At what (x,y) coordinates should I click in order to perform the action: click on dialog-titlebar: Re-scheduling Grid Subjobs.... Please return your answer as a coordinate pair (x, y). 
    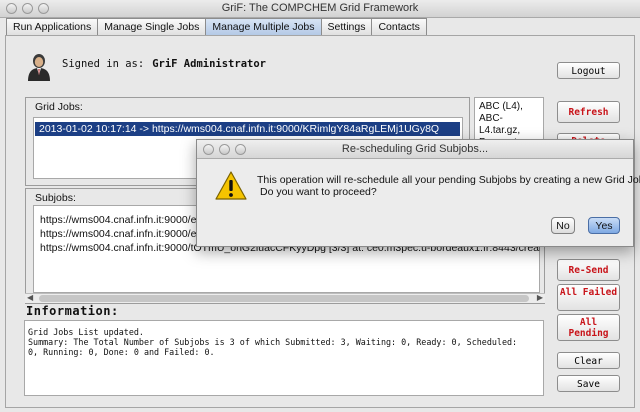
    Looking at the image, I should click on (415, 149).